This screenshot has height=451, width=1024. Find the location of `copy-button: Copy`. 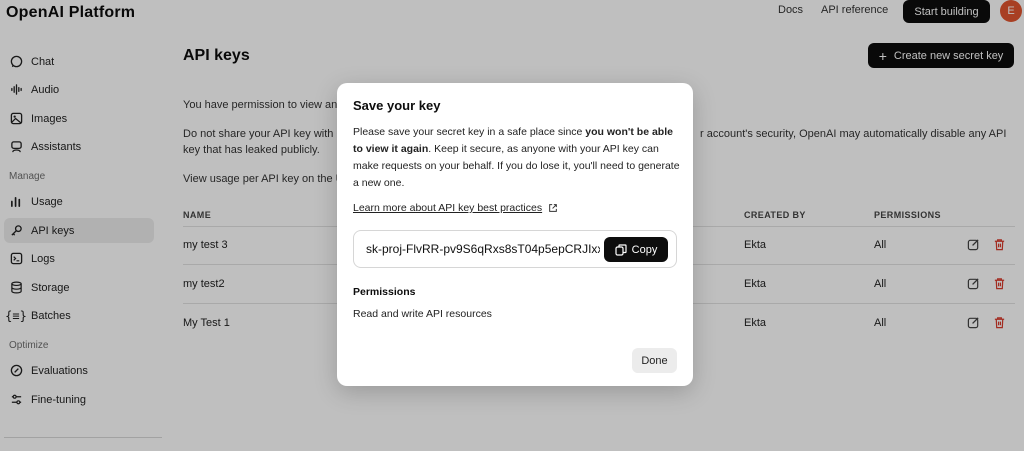

copy-button: Copy is located at coordinates (636, 249).